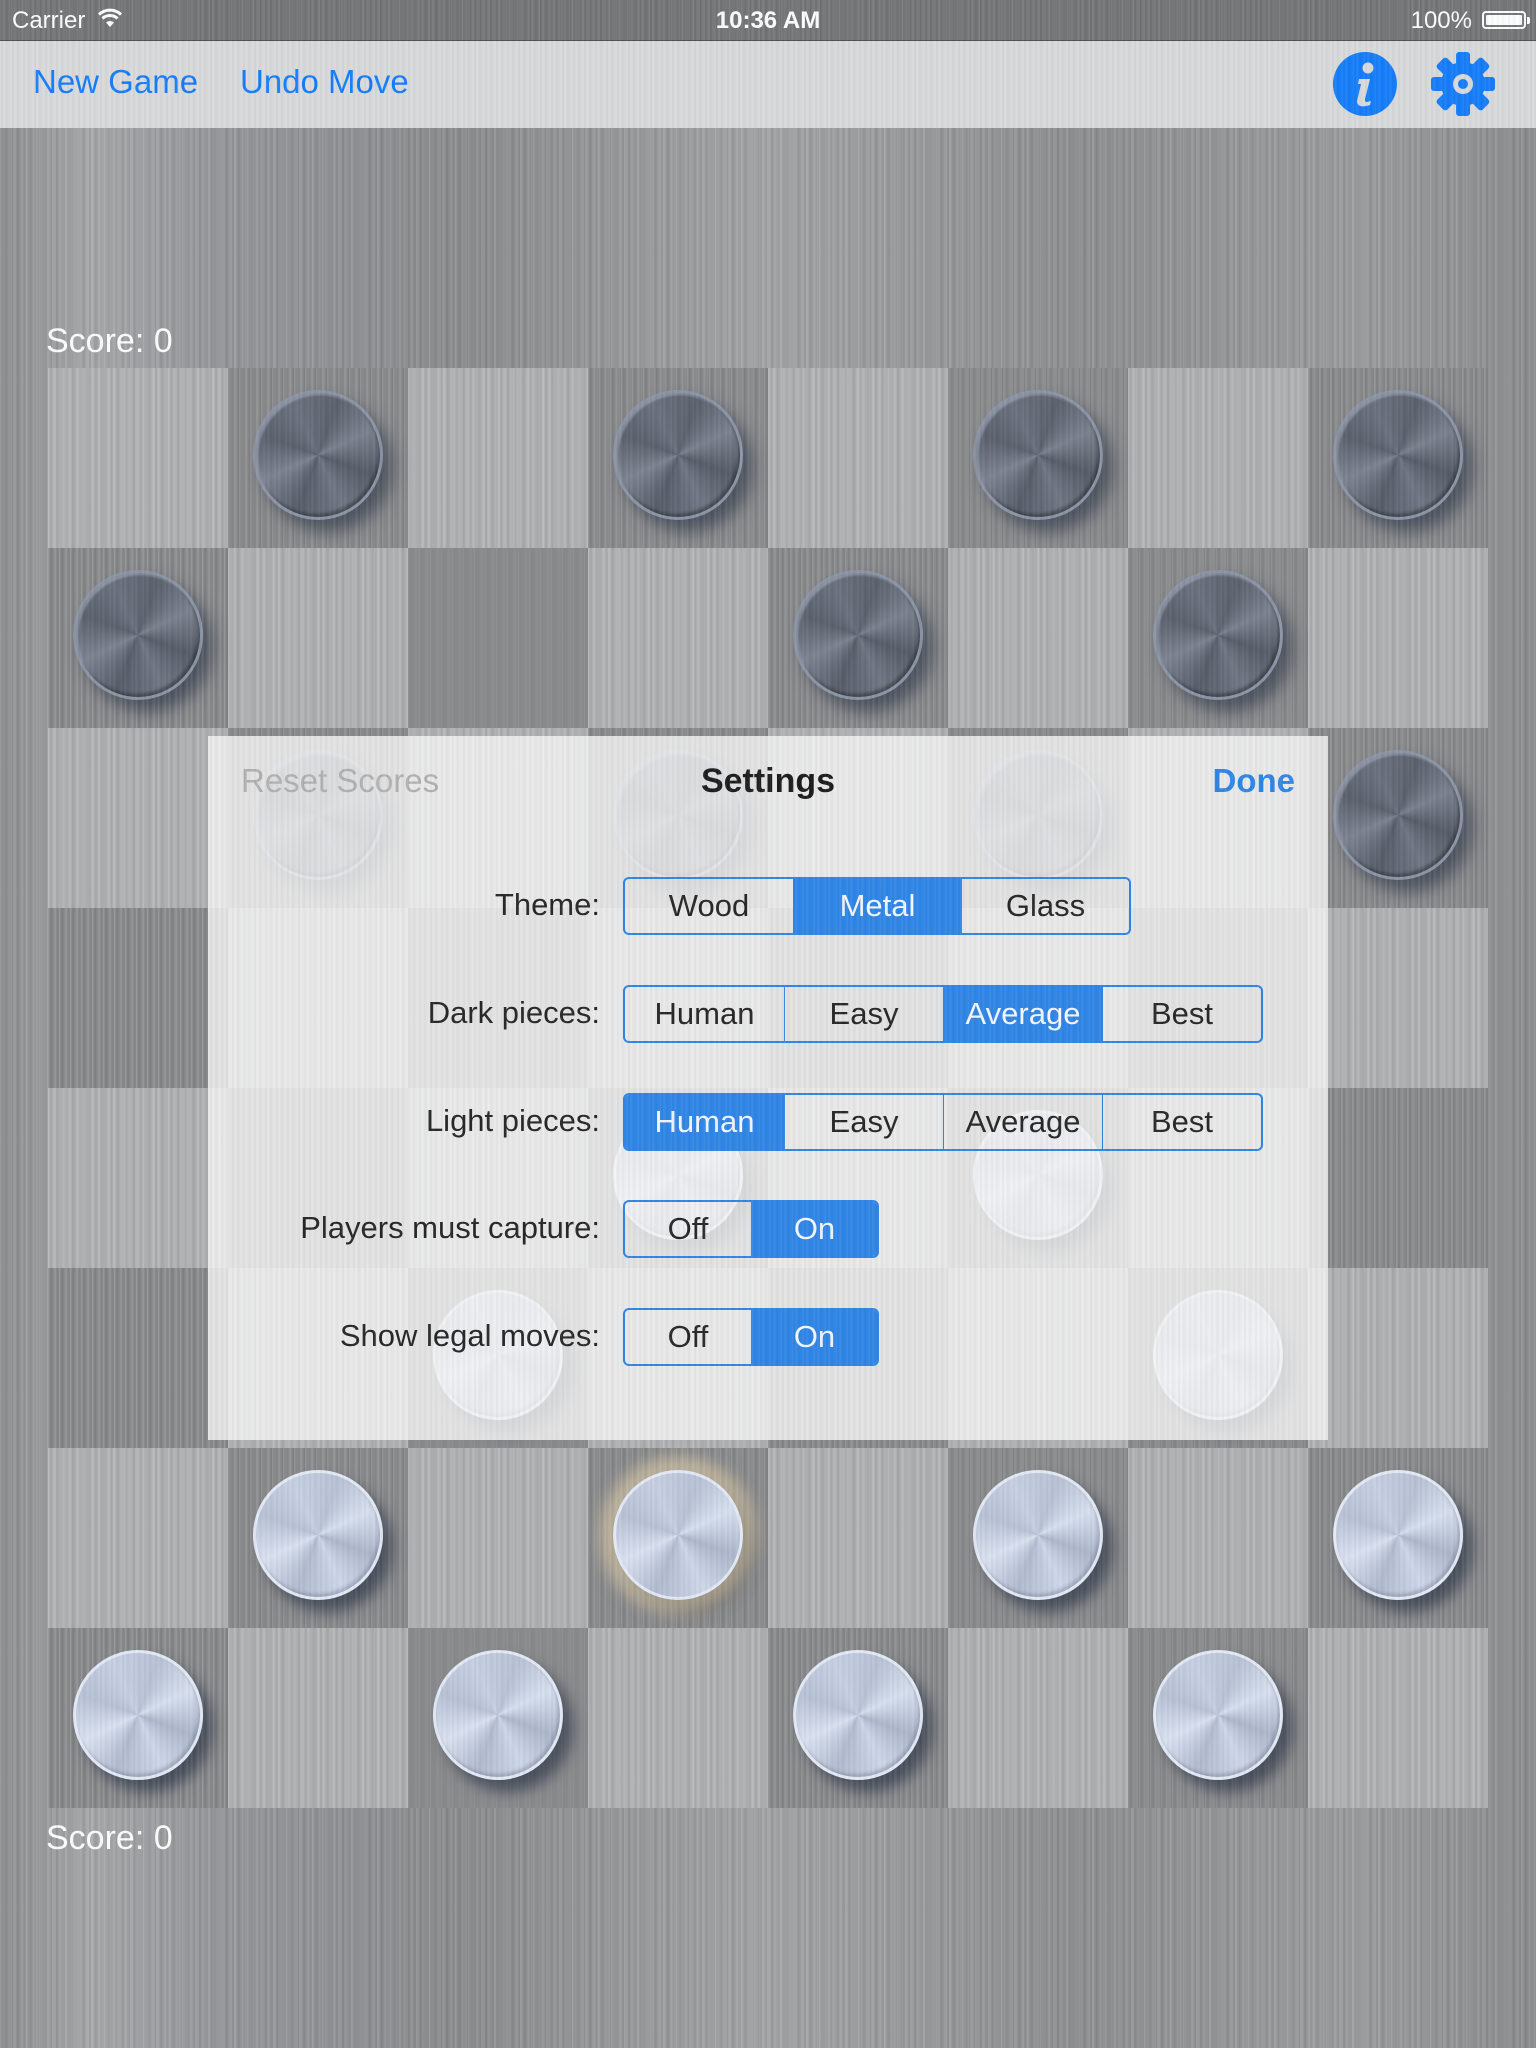  What do you see at coordinates (547, 904) in the screenshot?
I see `theme-label: Theme:` at bounding box center [547, 904].